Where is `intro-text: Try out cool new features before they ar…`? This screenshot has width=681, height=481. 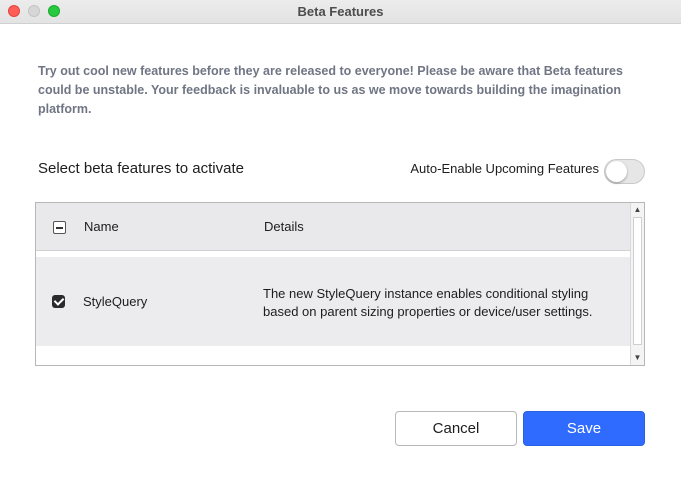
intro-text: Try out cool new features before they ar… is located at coordinates (330, 90).